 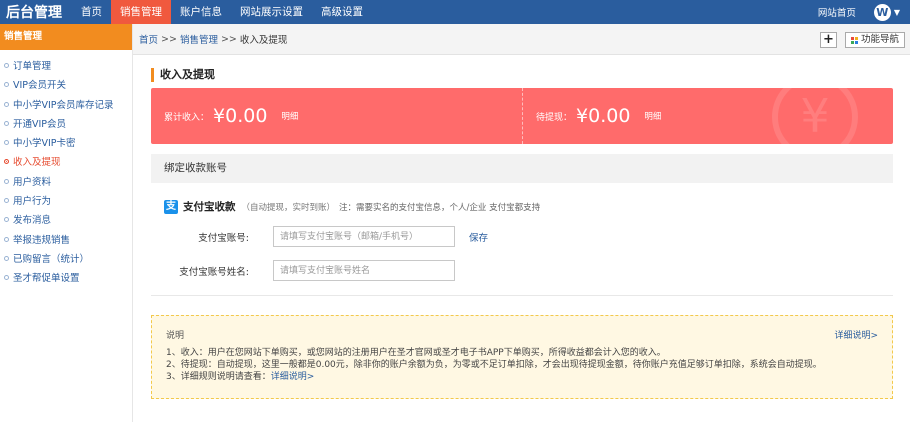 What do you see at coordinates (32, 182) in the screenshot?
I see `sidebar-item-label: 用户资料` at bounding box center [32, 182].